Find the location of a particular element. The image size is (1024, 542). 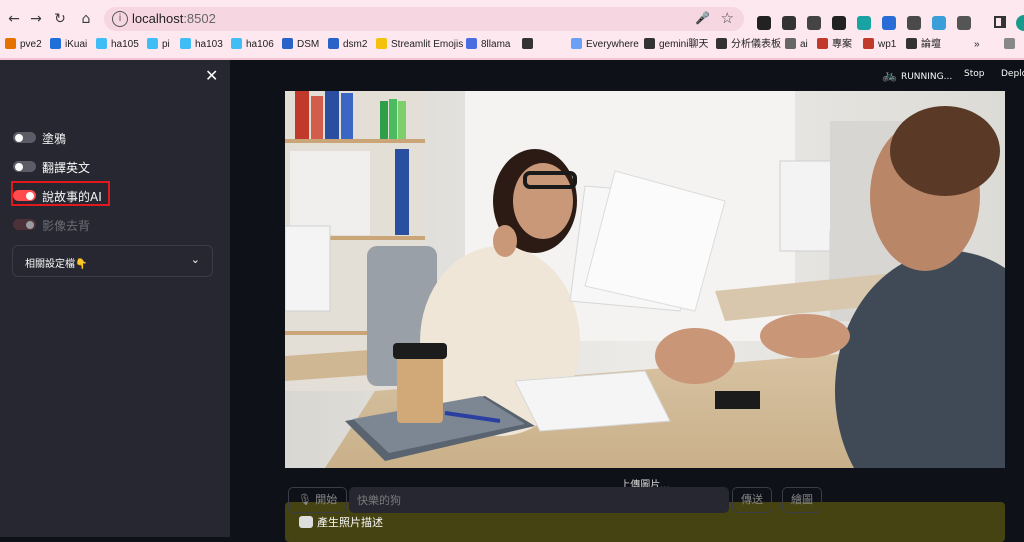

toggle-label: 塗鴉 is located at coordinates (54, 139).